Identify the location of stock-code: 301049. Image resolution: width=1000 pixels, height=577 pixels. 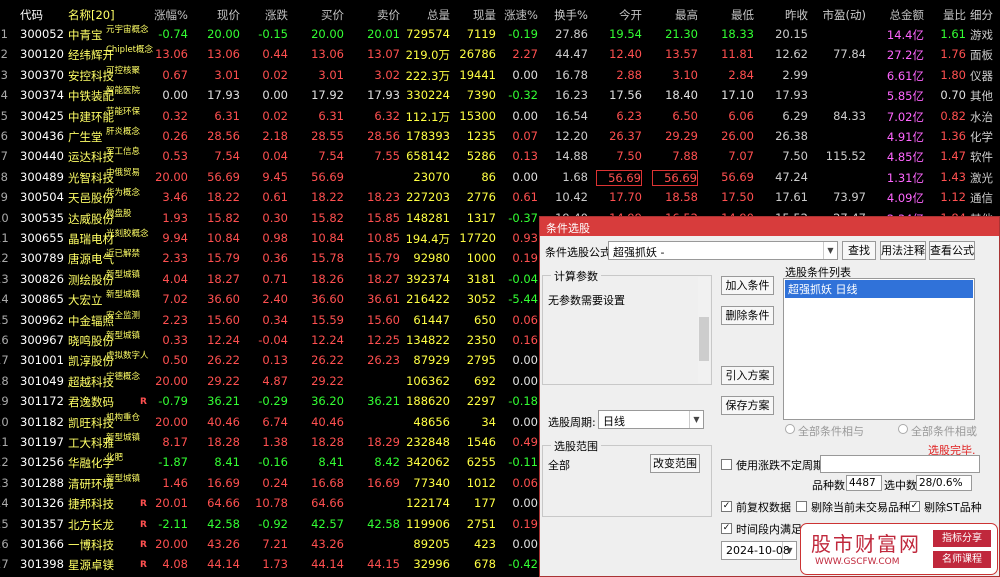
(43, 381).